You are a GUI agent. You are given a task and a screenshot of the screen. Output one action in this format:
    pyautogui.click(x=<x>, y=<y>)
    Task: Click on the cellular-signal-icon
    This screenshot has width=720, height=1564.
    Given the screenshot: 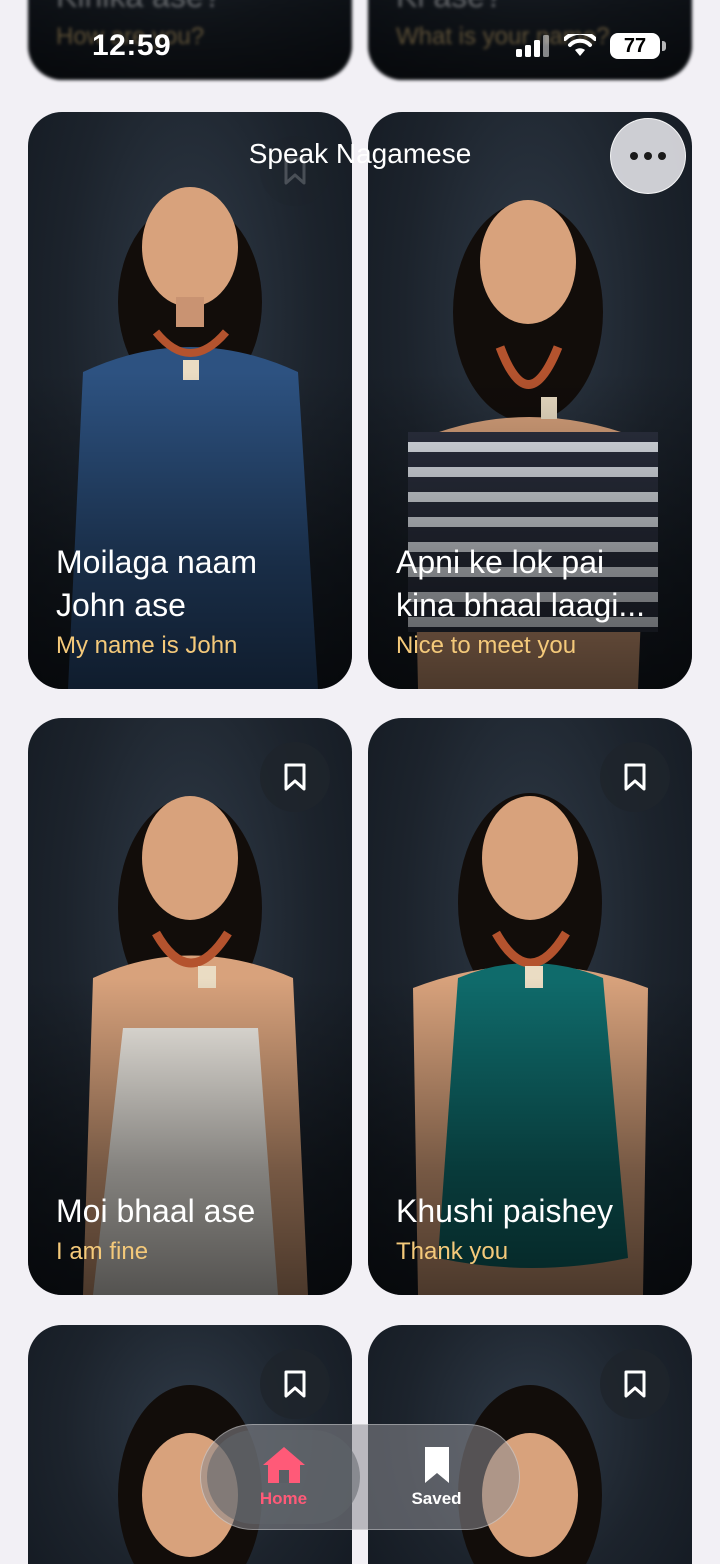 What is the action you would take?
    pyautogui.click(x=532, y=46)
    